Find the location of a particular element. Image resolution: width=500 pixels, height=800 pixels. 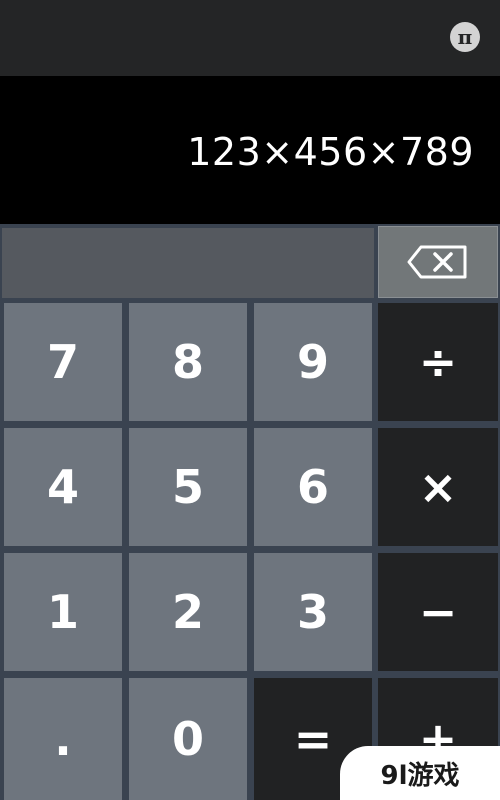

top-bar: π is located at coordinates (250, 38).